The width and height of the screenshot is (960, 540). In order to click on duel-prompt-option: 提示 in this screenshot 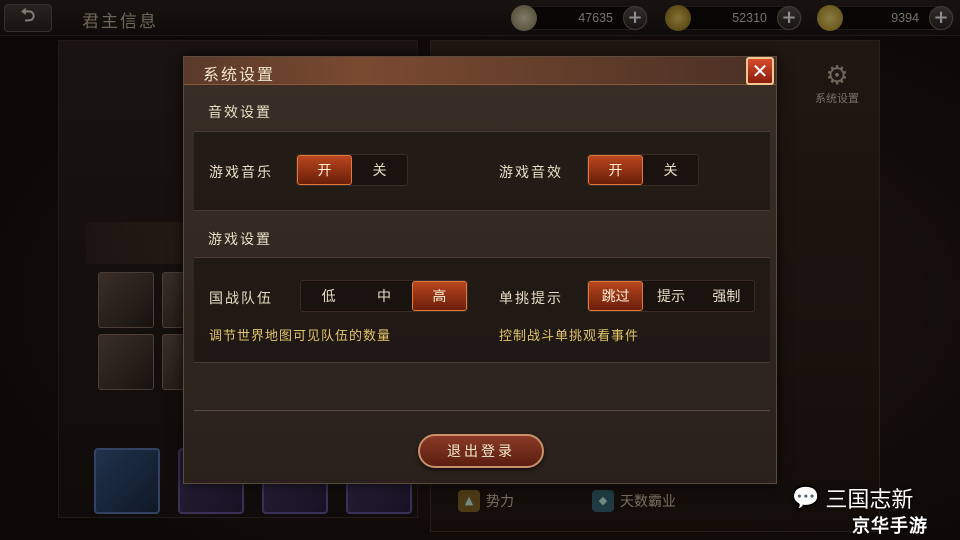, I will do `click(670, 296)`.